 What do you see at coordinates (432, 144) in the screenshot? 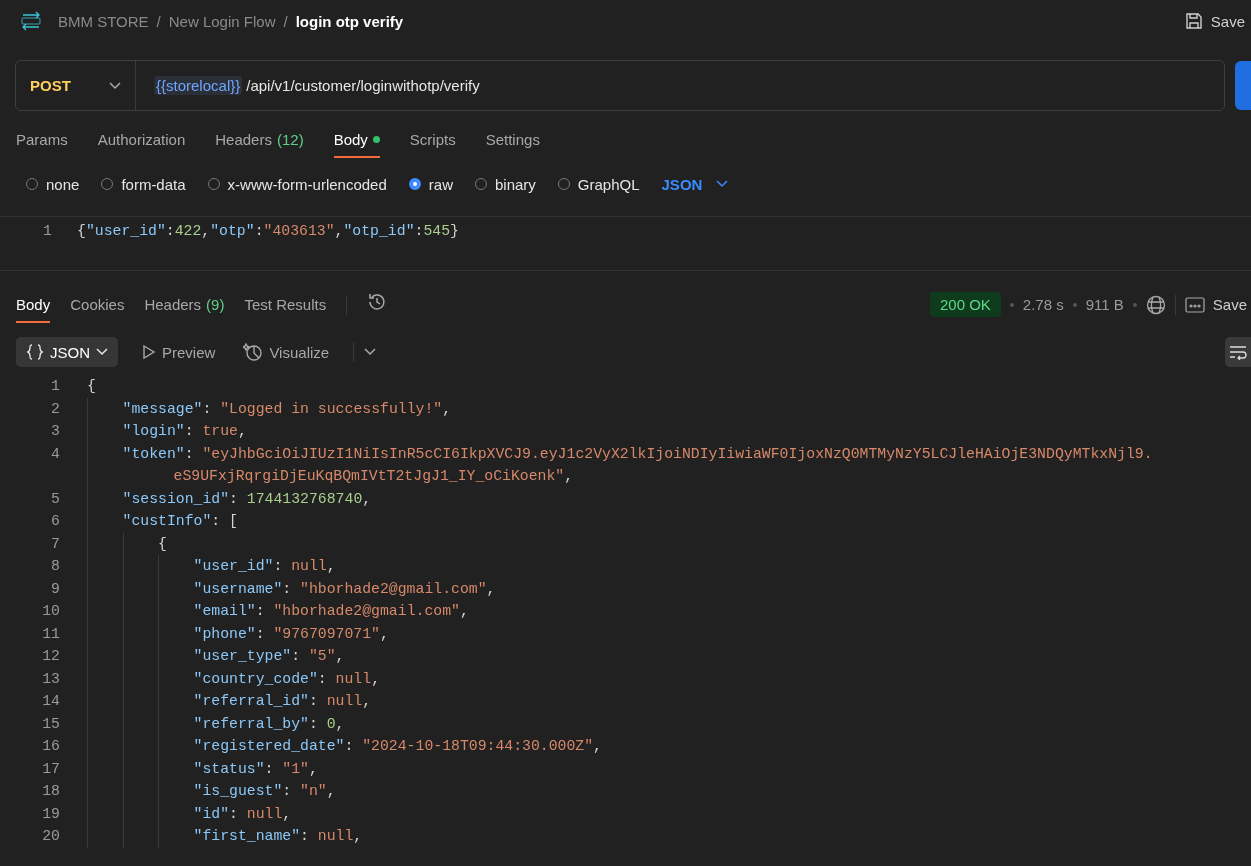
I see `request-tab: Scripts` at bounding box center [432, 144].